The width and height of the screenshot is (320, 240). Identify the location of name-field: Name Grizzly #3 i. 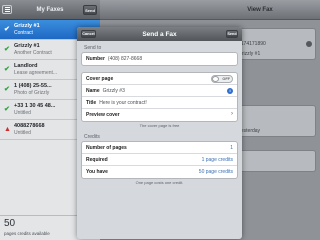
(159, 91).